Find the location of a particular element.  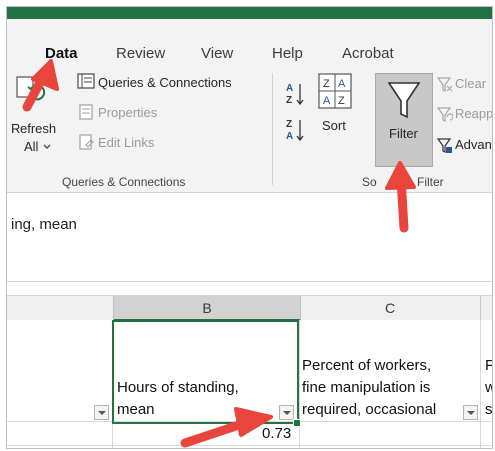

annotation-arrow-data-tab is located at coordinates (40, 85).